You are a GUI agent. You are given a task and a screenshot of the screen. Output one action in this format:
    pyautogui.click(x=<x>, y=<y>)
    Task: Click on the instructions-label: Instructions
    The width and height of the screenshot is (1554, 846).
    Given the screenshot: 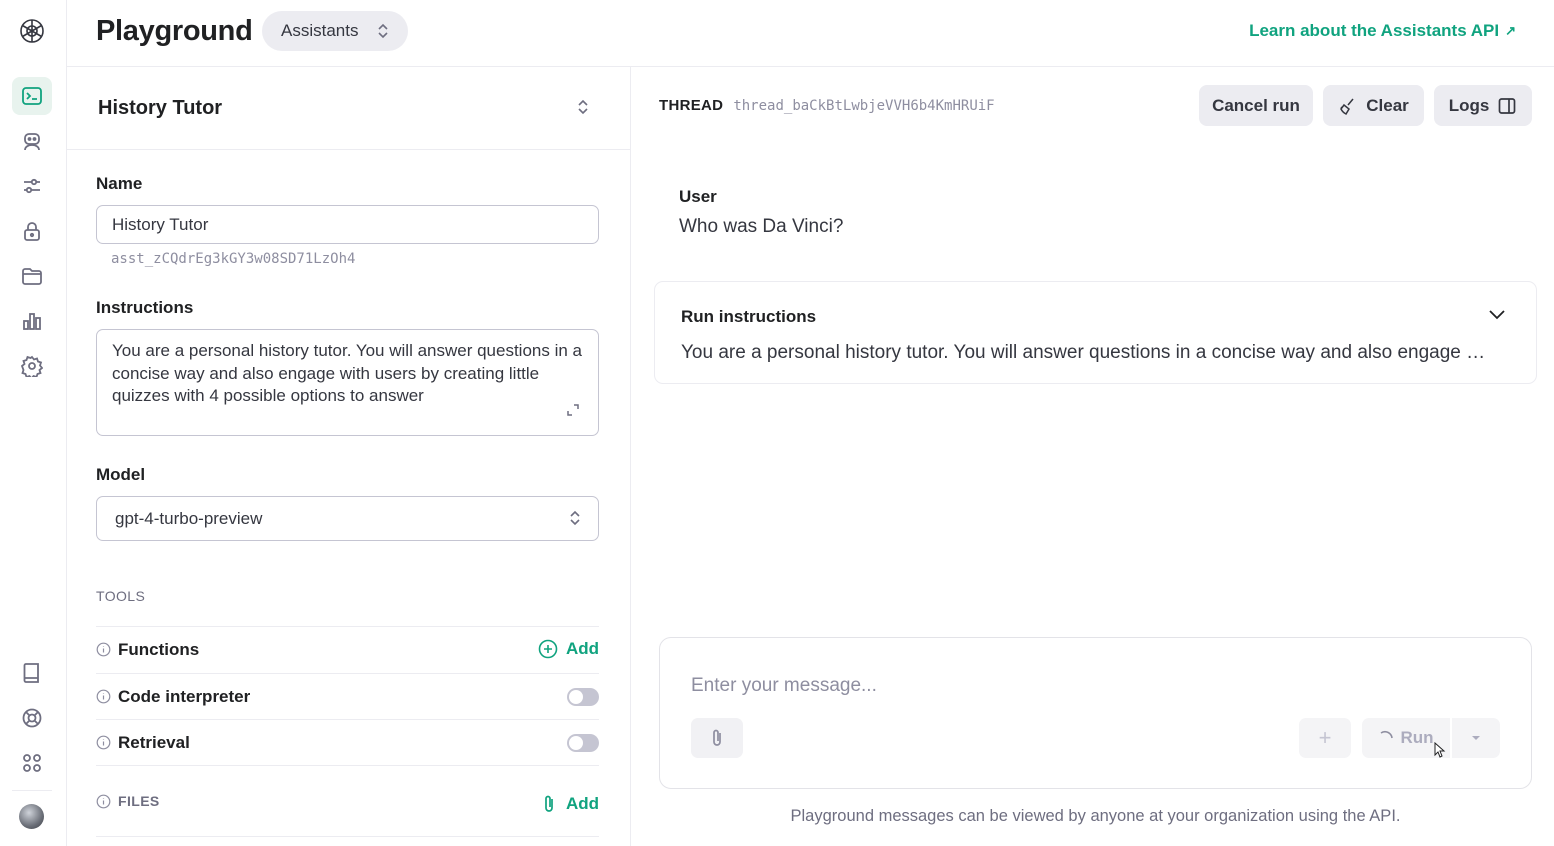 What is the action you would take?
    pyautogui.click(x=145, y=307)
    